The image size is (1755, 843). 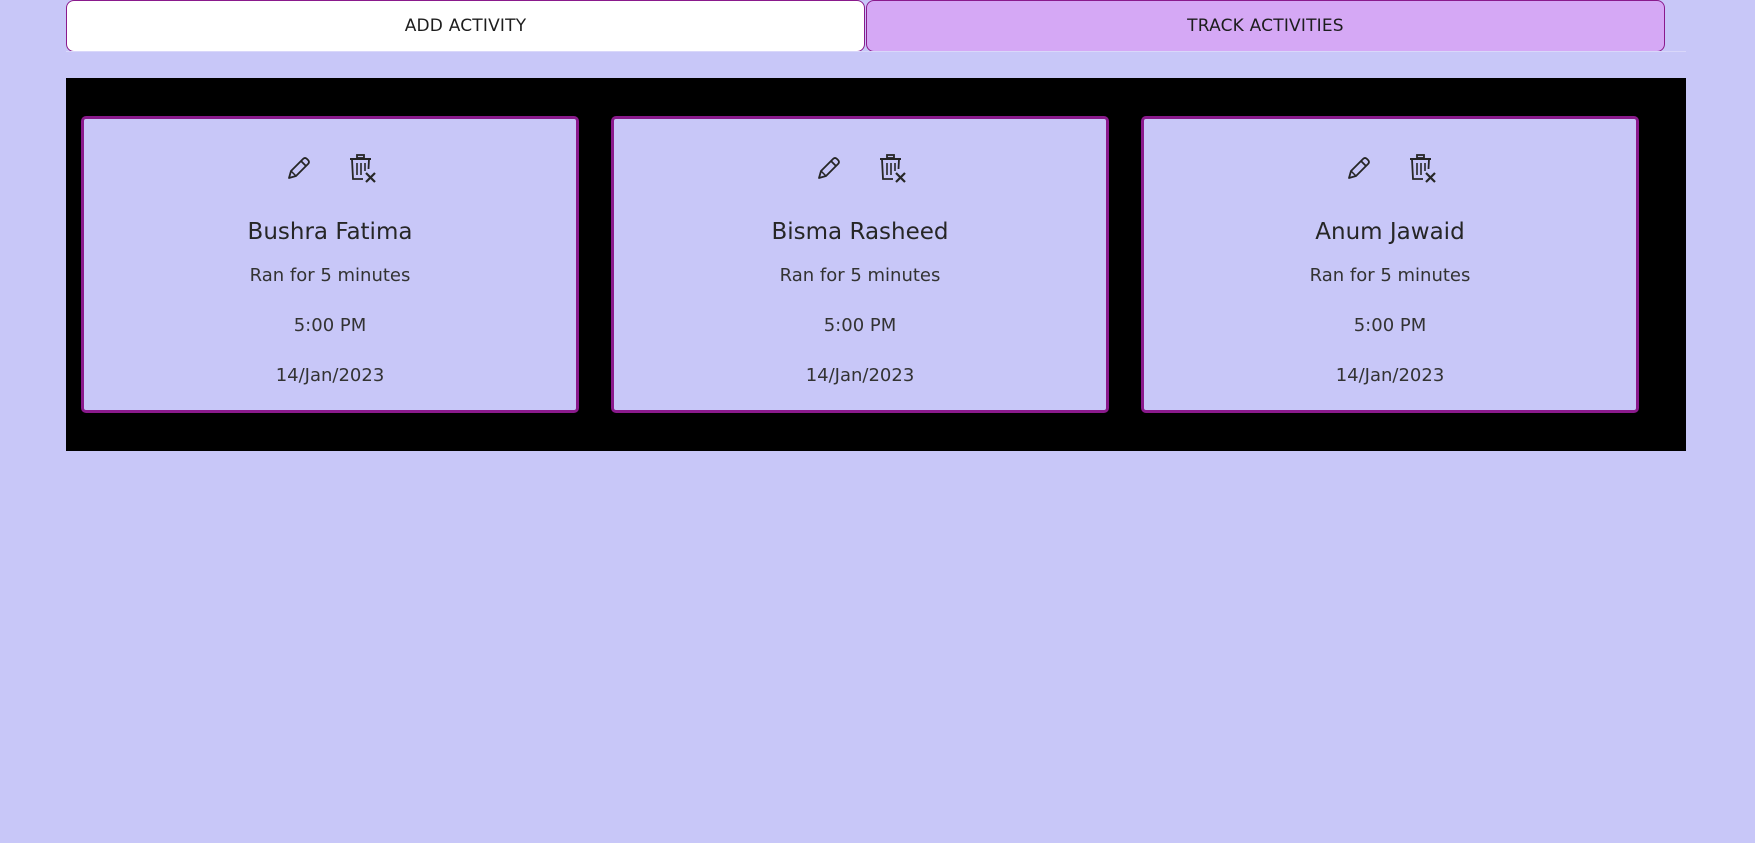 What do you see at coordinates (465, 26) in the screenshot?
I see `tab-add-activity: ADD ACTIVITY` at bounding box center [465, 26].